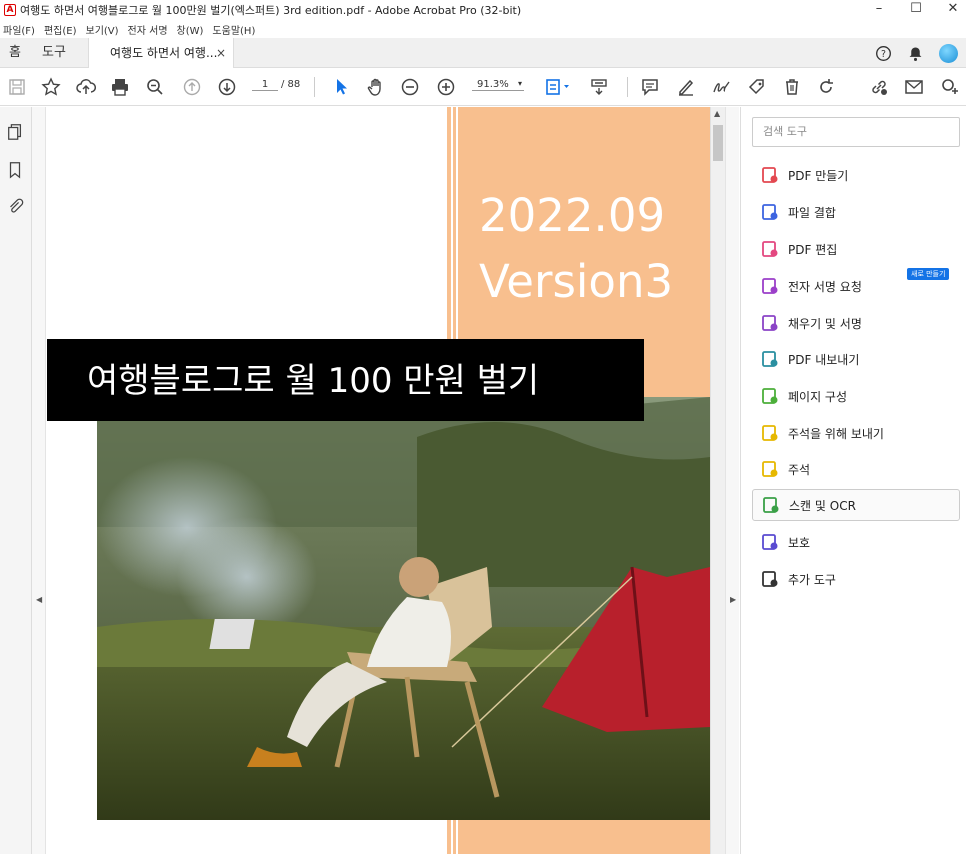 This screenshot has width=966, height=854. Describe the element at coordinates (718, 143) in the screenshot. I see `scrollbar-thumb` at that location.